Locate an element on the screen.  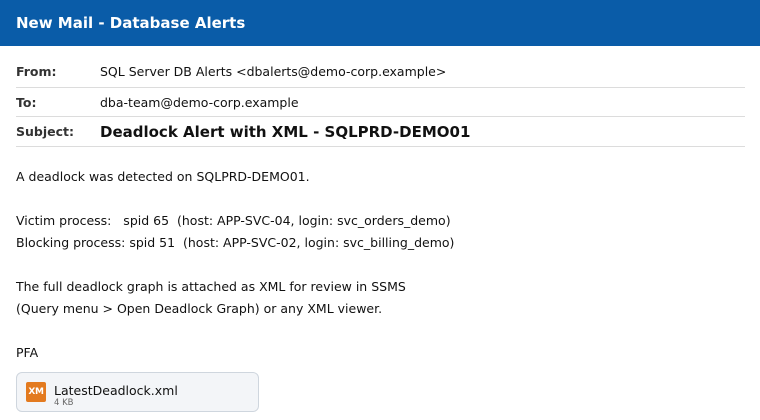
window-title: New Mail - Database Alerts is located at coordinates (131, 23).